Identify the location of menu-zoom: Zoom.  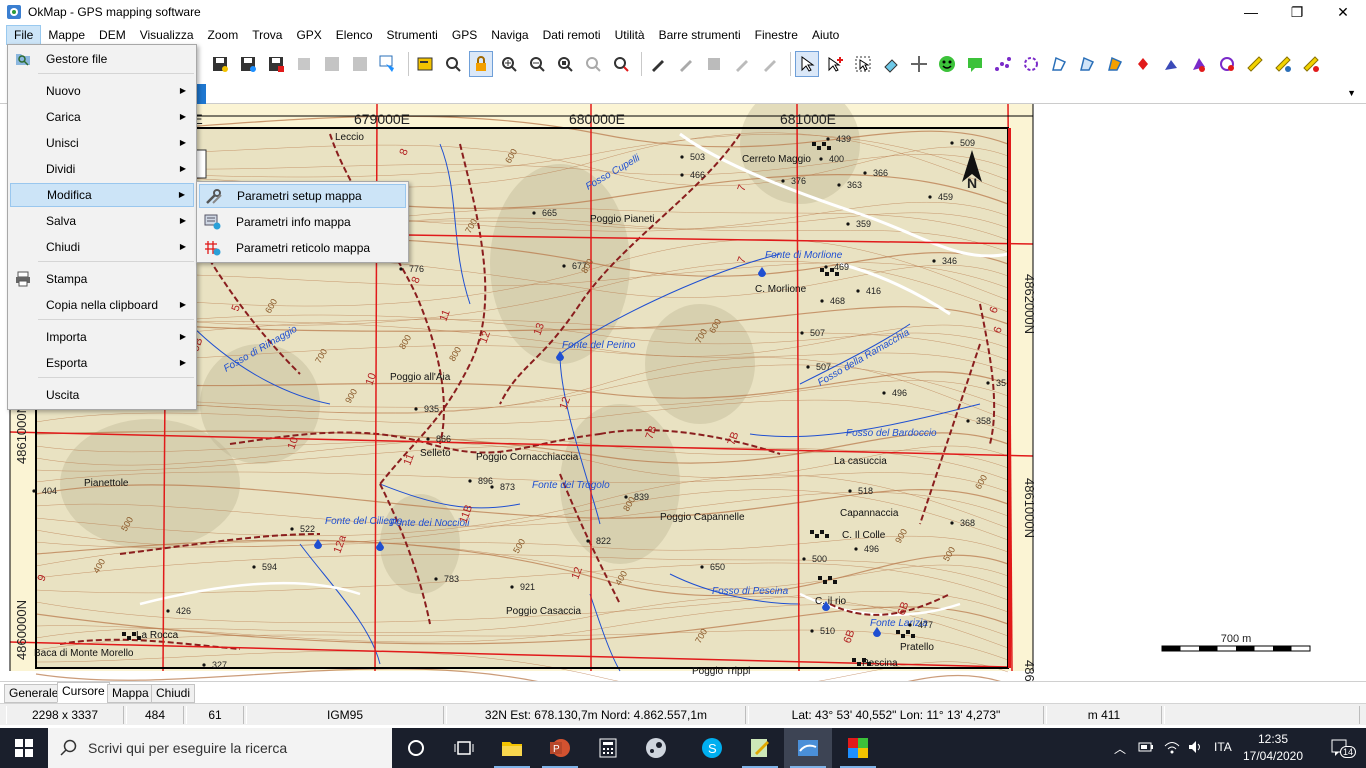
(223, 35).